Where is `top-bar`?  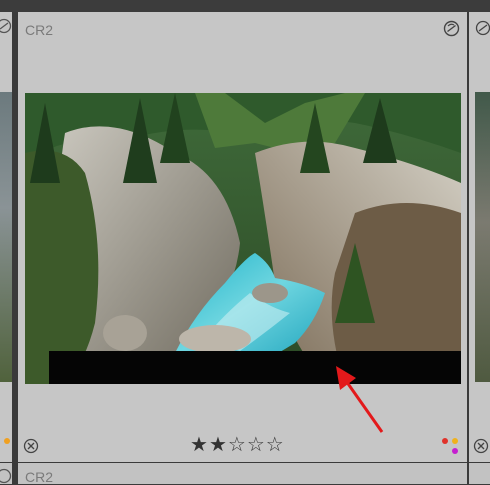 top-bar is located at coordinates (245, 6).